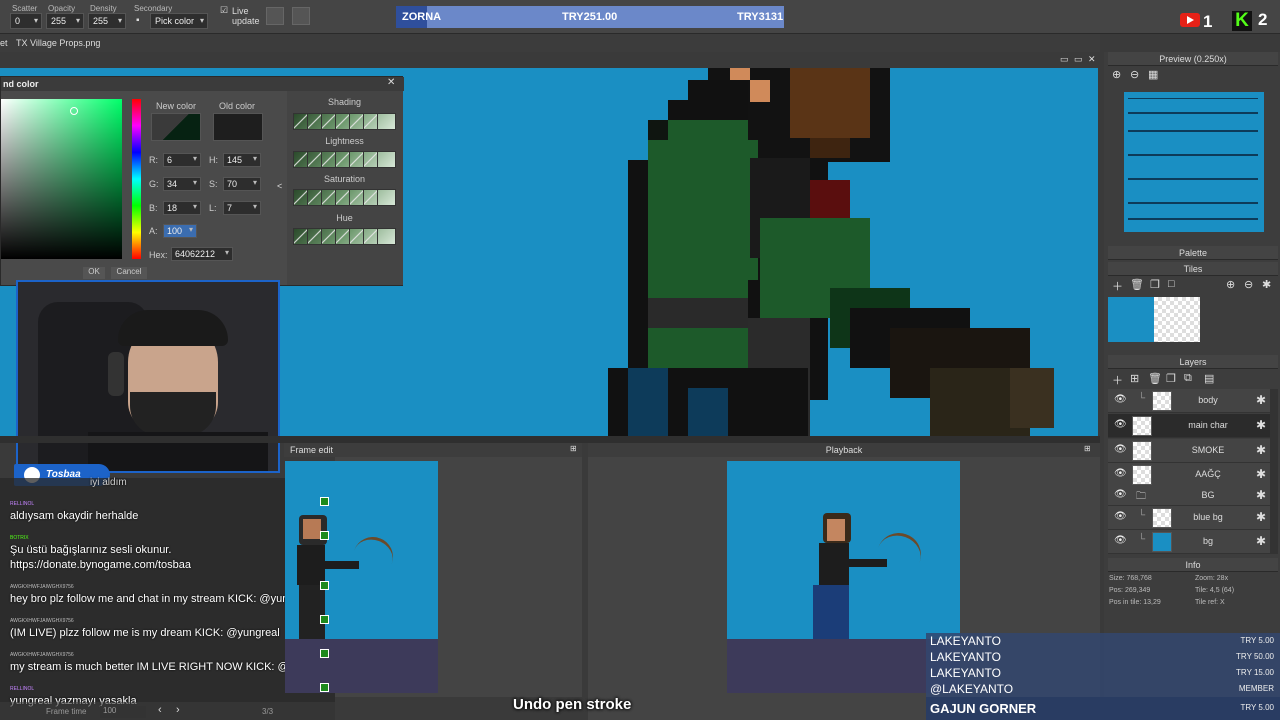  Describe the element at coordinates (238, 127) in the screenshot. I see `old-color-swatch` at that location.